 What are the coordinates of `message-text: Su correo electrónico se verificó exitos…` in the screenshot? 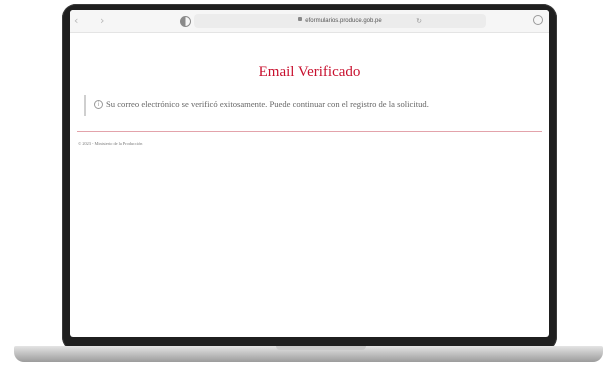 It's located at (267, 104).